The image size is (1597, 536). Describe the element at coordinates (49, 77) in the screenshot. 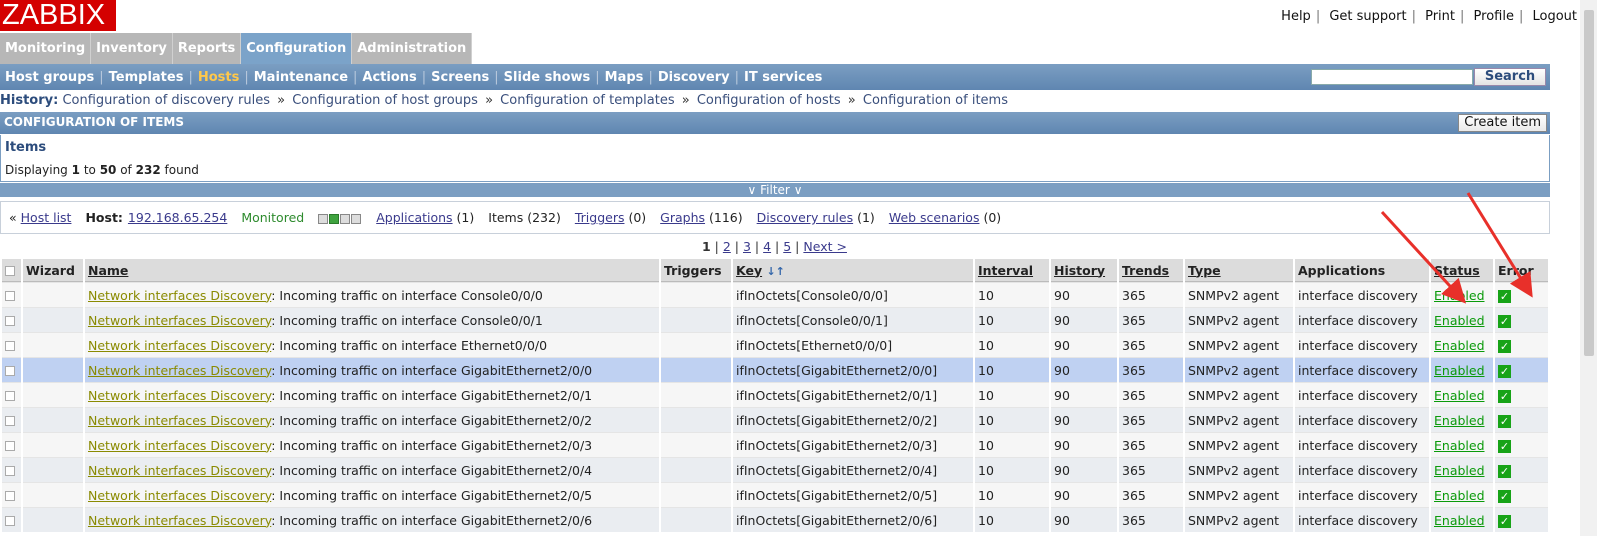

I see `submenu-host-groups: Host groups` at that location.